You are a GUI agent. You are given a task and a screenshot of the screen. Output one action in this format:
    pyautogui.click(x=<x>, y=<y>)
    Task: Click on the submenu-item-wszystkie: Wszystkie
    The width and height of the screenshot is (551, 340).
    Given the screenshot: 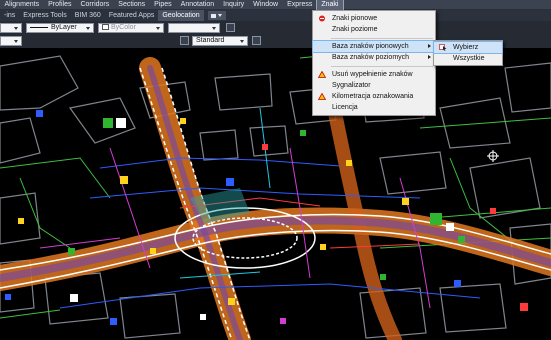 What is the action you would take?
    pyautogui.click(x=468, y=58)
    